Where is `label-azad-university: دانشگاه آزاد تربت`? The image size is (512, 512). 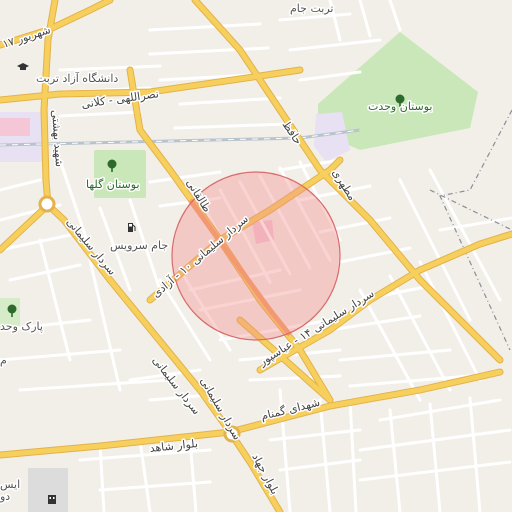
label-azad-university: دانشگاه آزاد تربت is located at coordinates (77, 78).